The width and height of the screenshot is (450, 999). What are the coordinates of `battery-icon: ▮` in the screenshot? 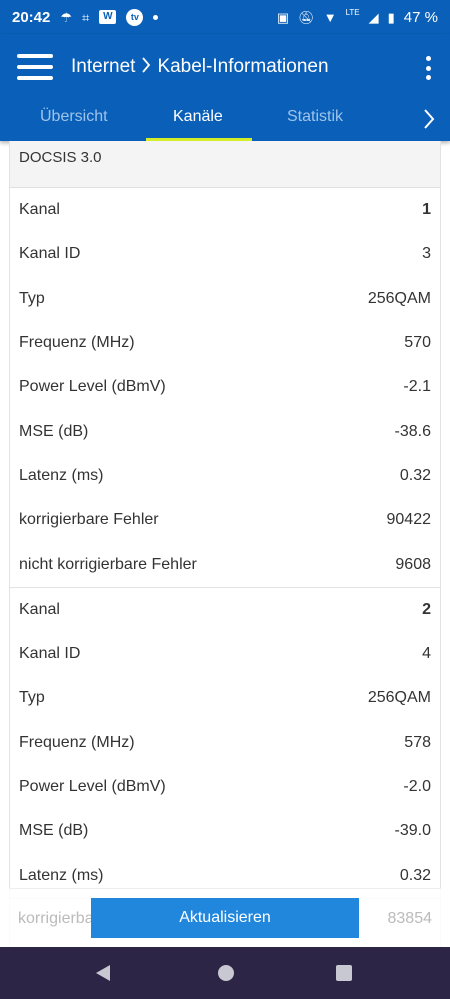 It's located at (391, 17).